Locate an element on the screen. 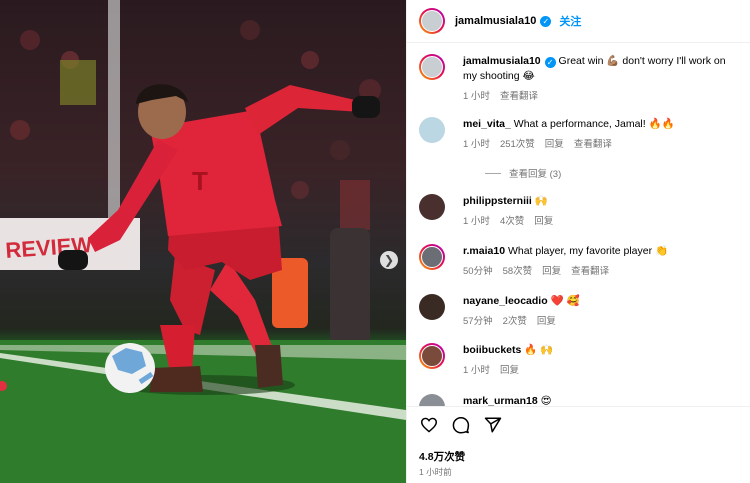 Image resolution: width=750 pixels, height=483 pixels. comment-item: mark_urman18 😍 is located at coordinates (579, 400).